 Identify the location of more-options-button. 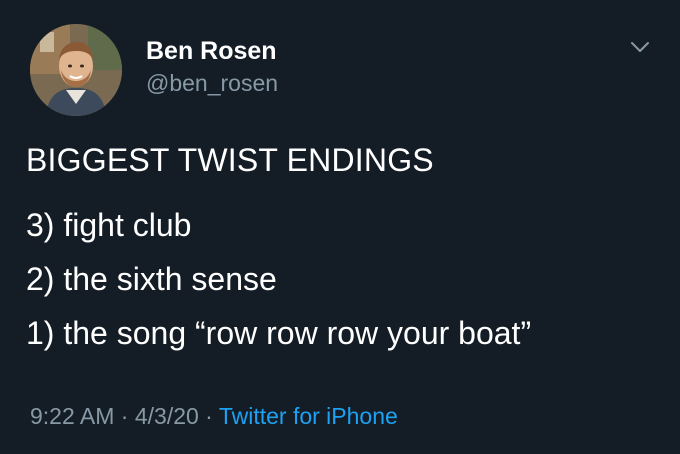
(640, 47).